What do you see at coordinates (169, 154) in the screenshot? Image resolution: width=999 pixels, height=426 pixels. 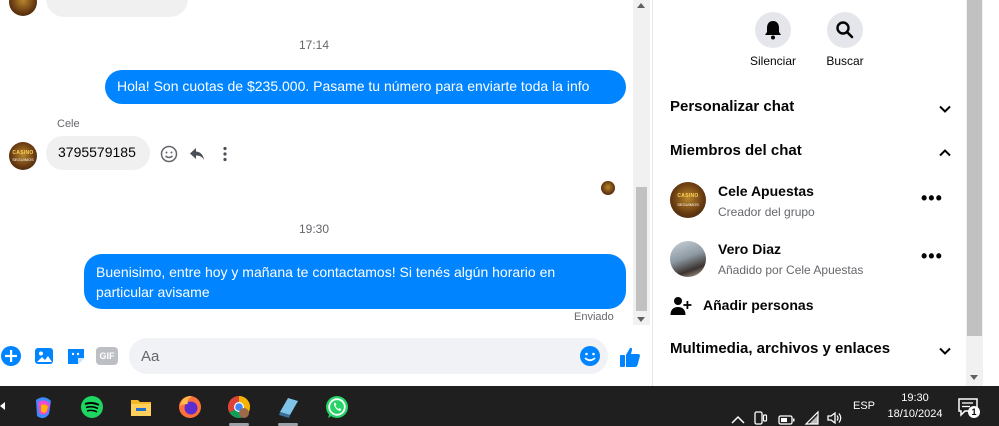 I see `smiley-react-icon` at bounding box center [169, 154].